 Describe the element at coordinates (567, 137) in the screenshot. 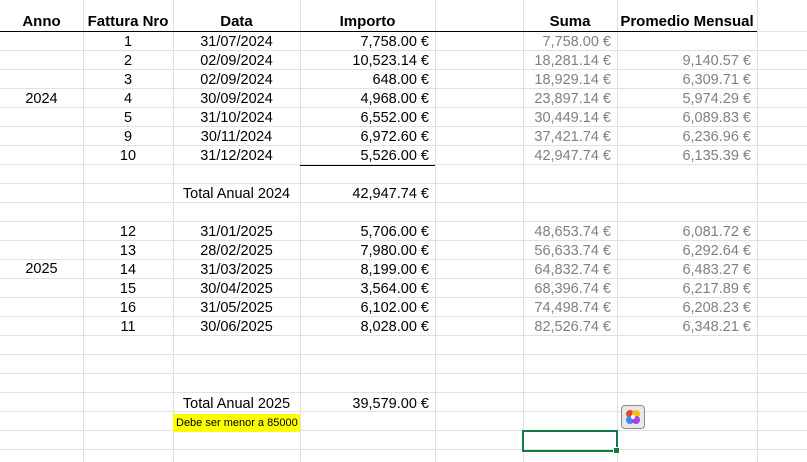

I see `suma-cell: 37,421.74 €` at that location.